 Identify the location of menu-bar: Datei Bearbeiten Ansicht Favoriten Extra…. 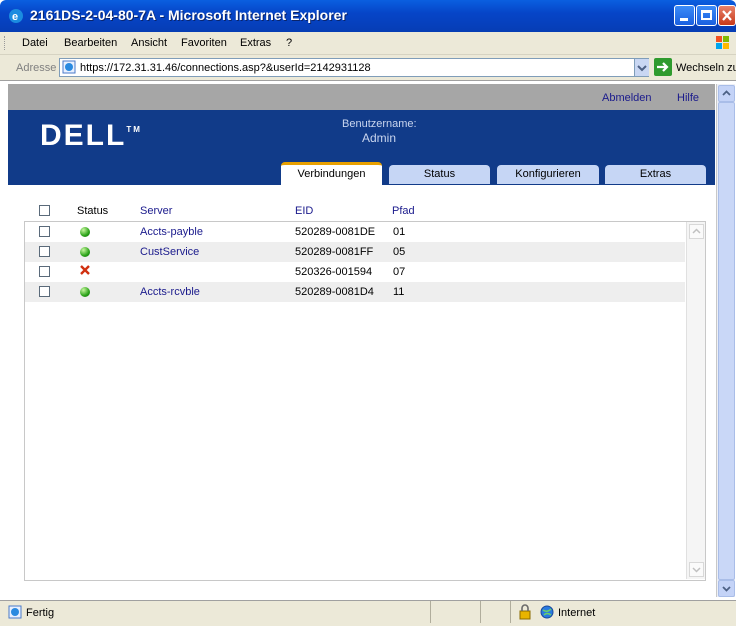
(368, 43).